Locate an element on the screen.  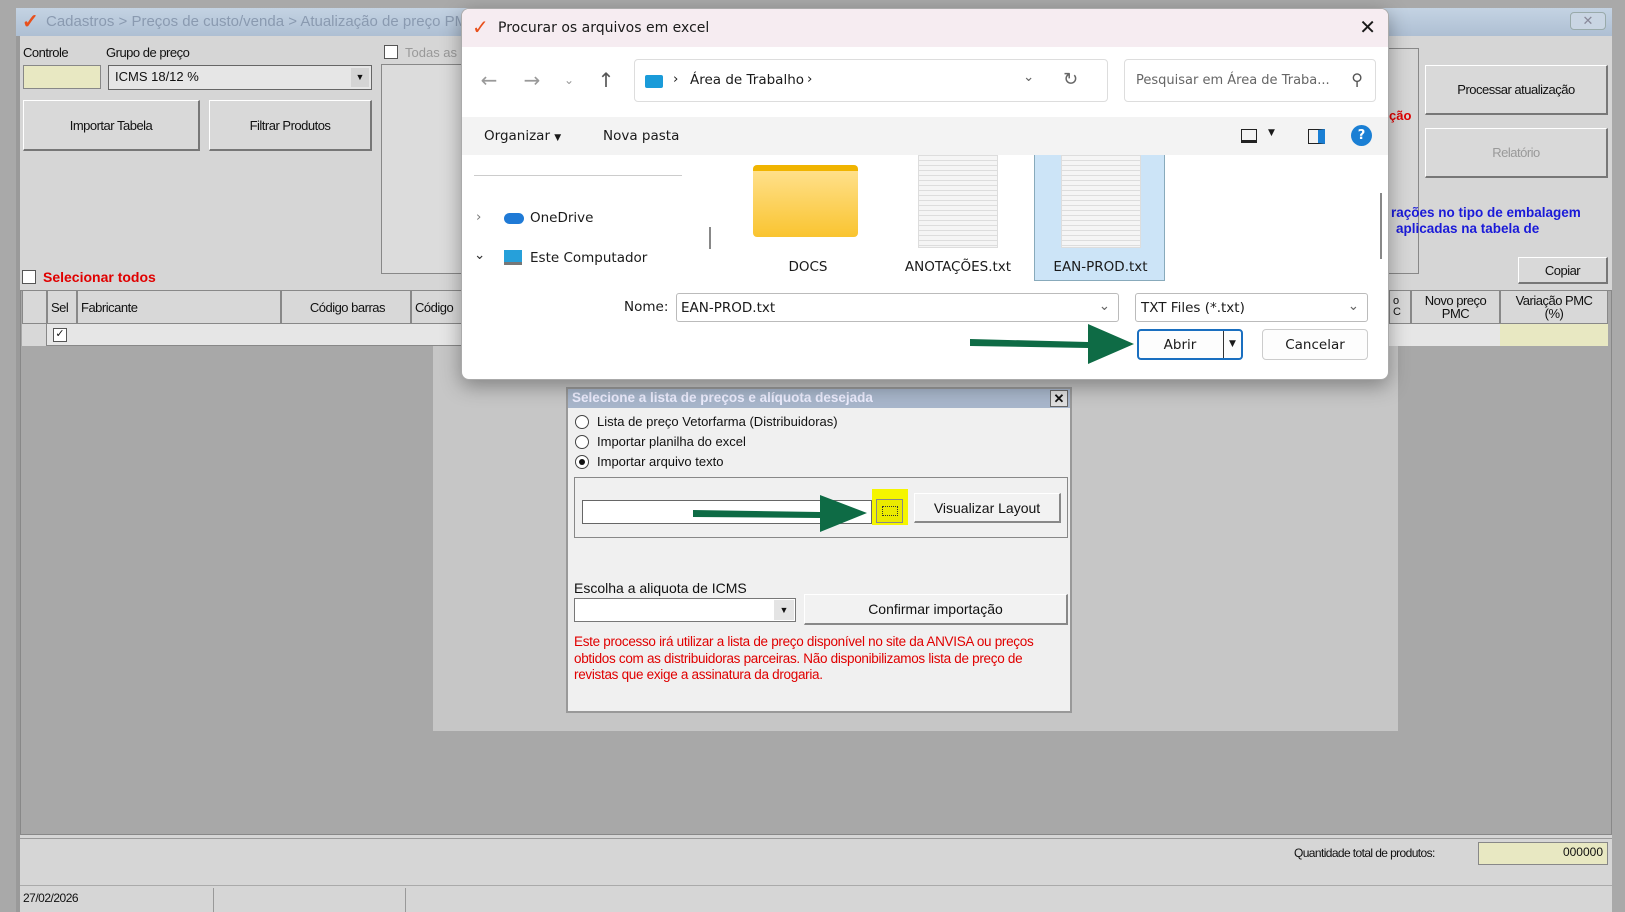
file-item-anotacoes: ANOTAÇÕES.txt is located at coordinates (950, 218).